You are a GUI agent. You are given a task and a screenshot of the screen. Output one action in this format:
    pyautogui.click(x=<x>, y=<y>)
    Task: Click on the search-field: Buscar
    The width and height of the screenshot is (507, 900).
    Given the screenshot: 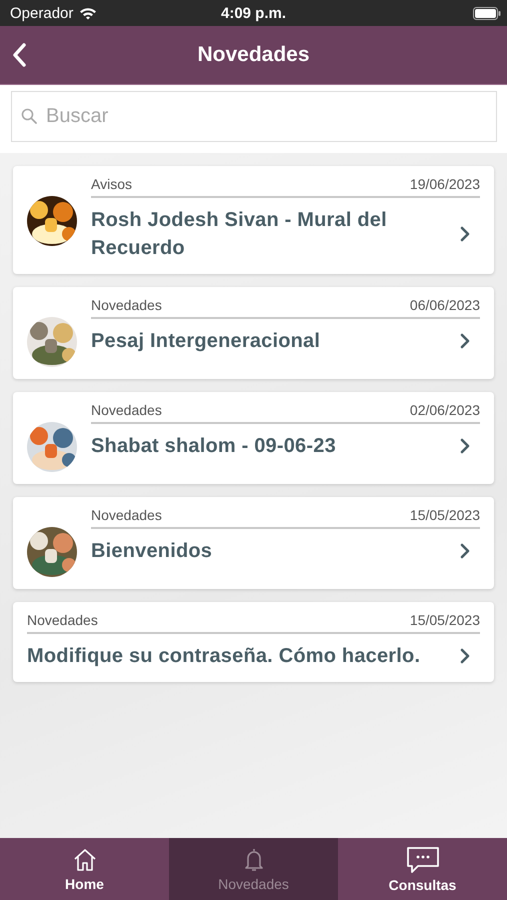 What is the action you would take?
    pyautogui.click(x=254, y=116)
    